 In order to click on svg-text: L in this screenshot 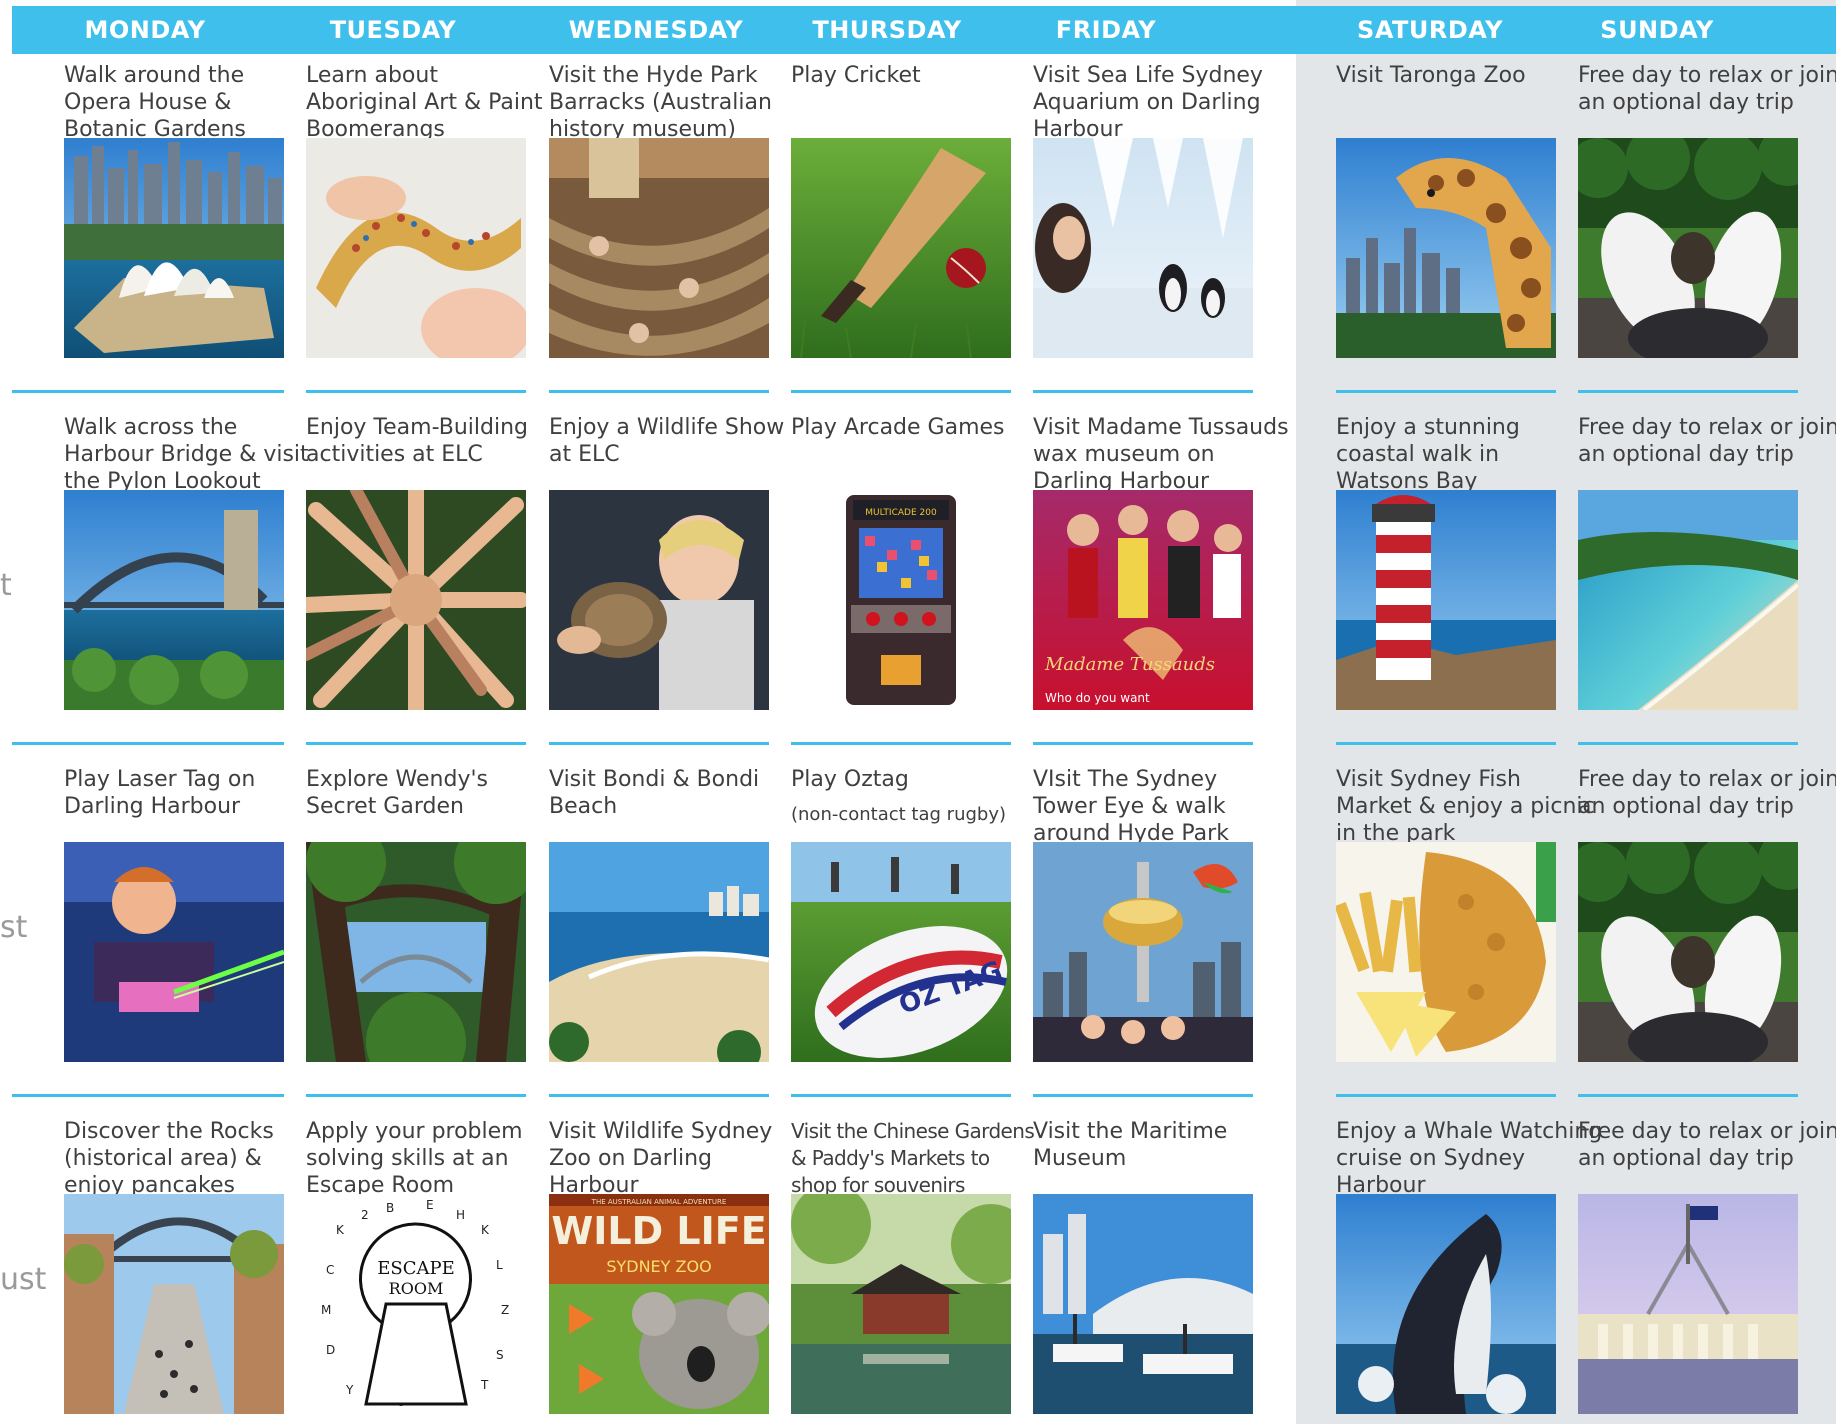, I will do `click(499, 1265)`.